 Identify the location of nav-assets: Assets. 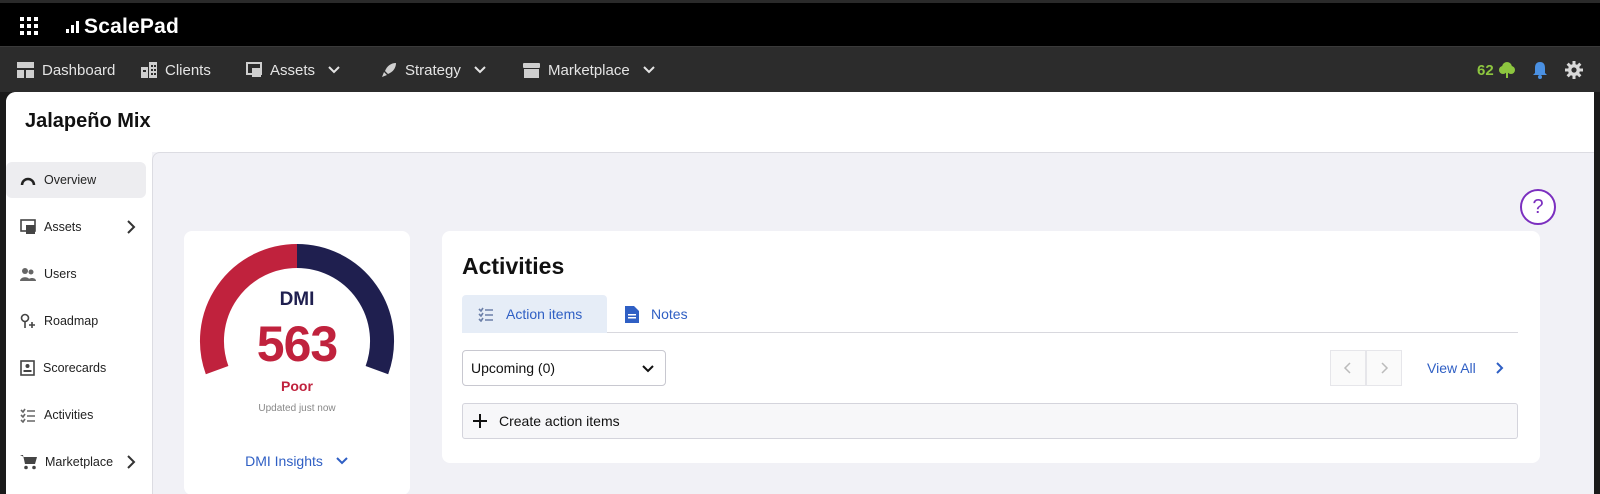
(293, 70).